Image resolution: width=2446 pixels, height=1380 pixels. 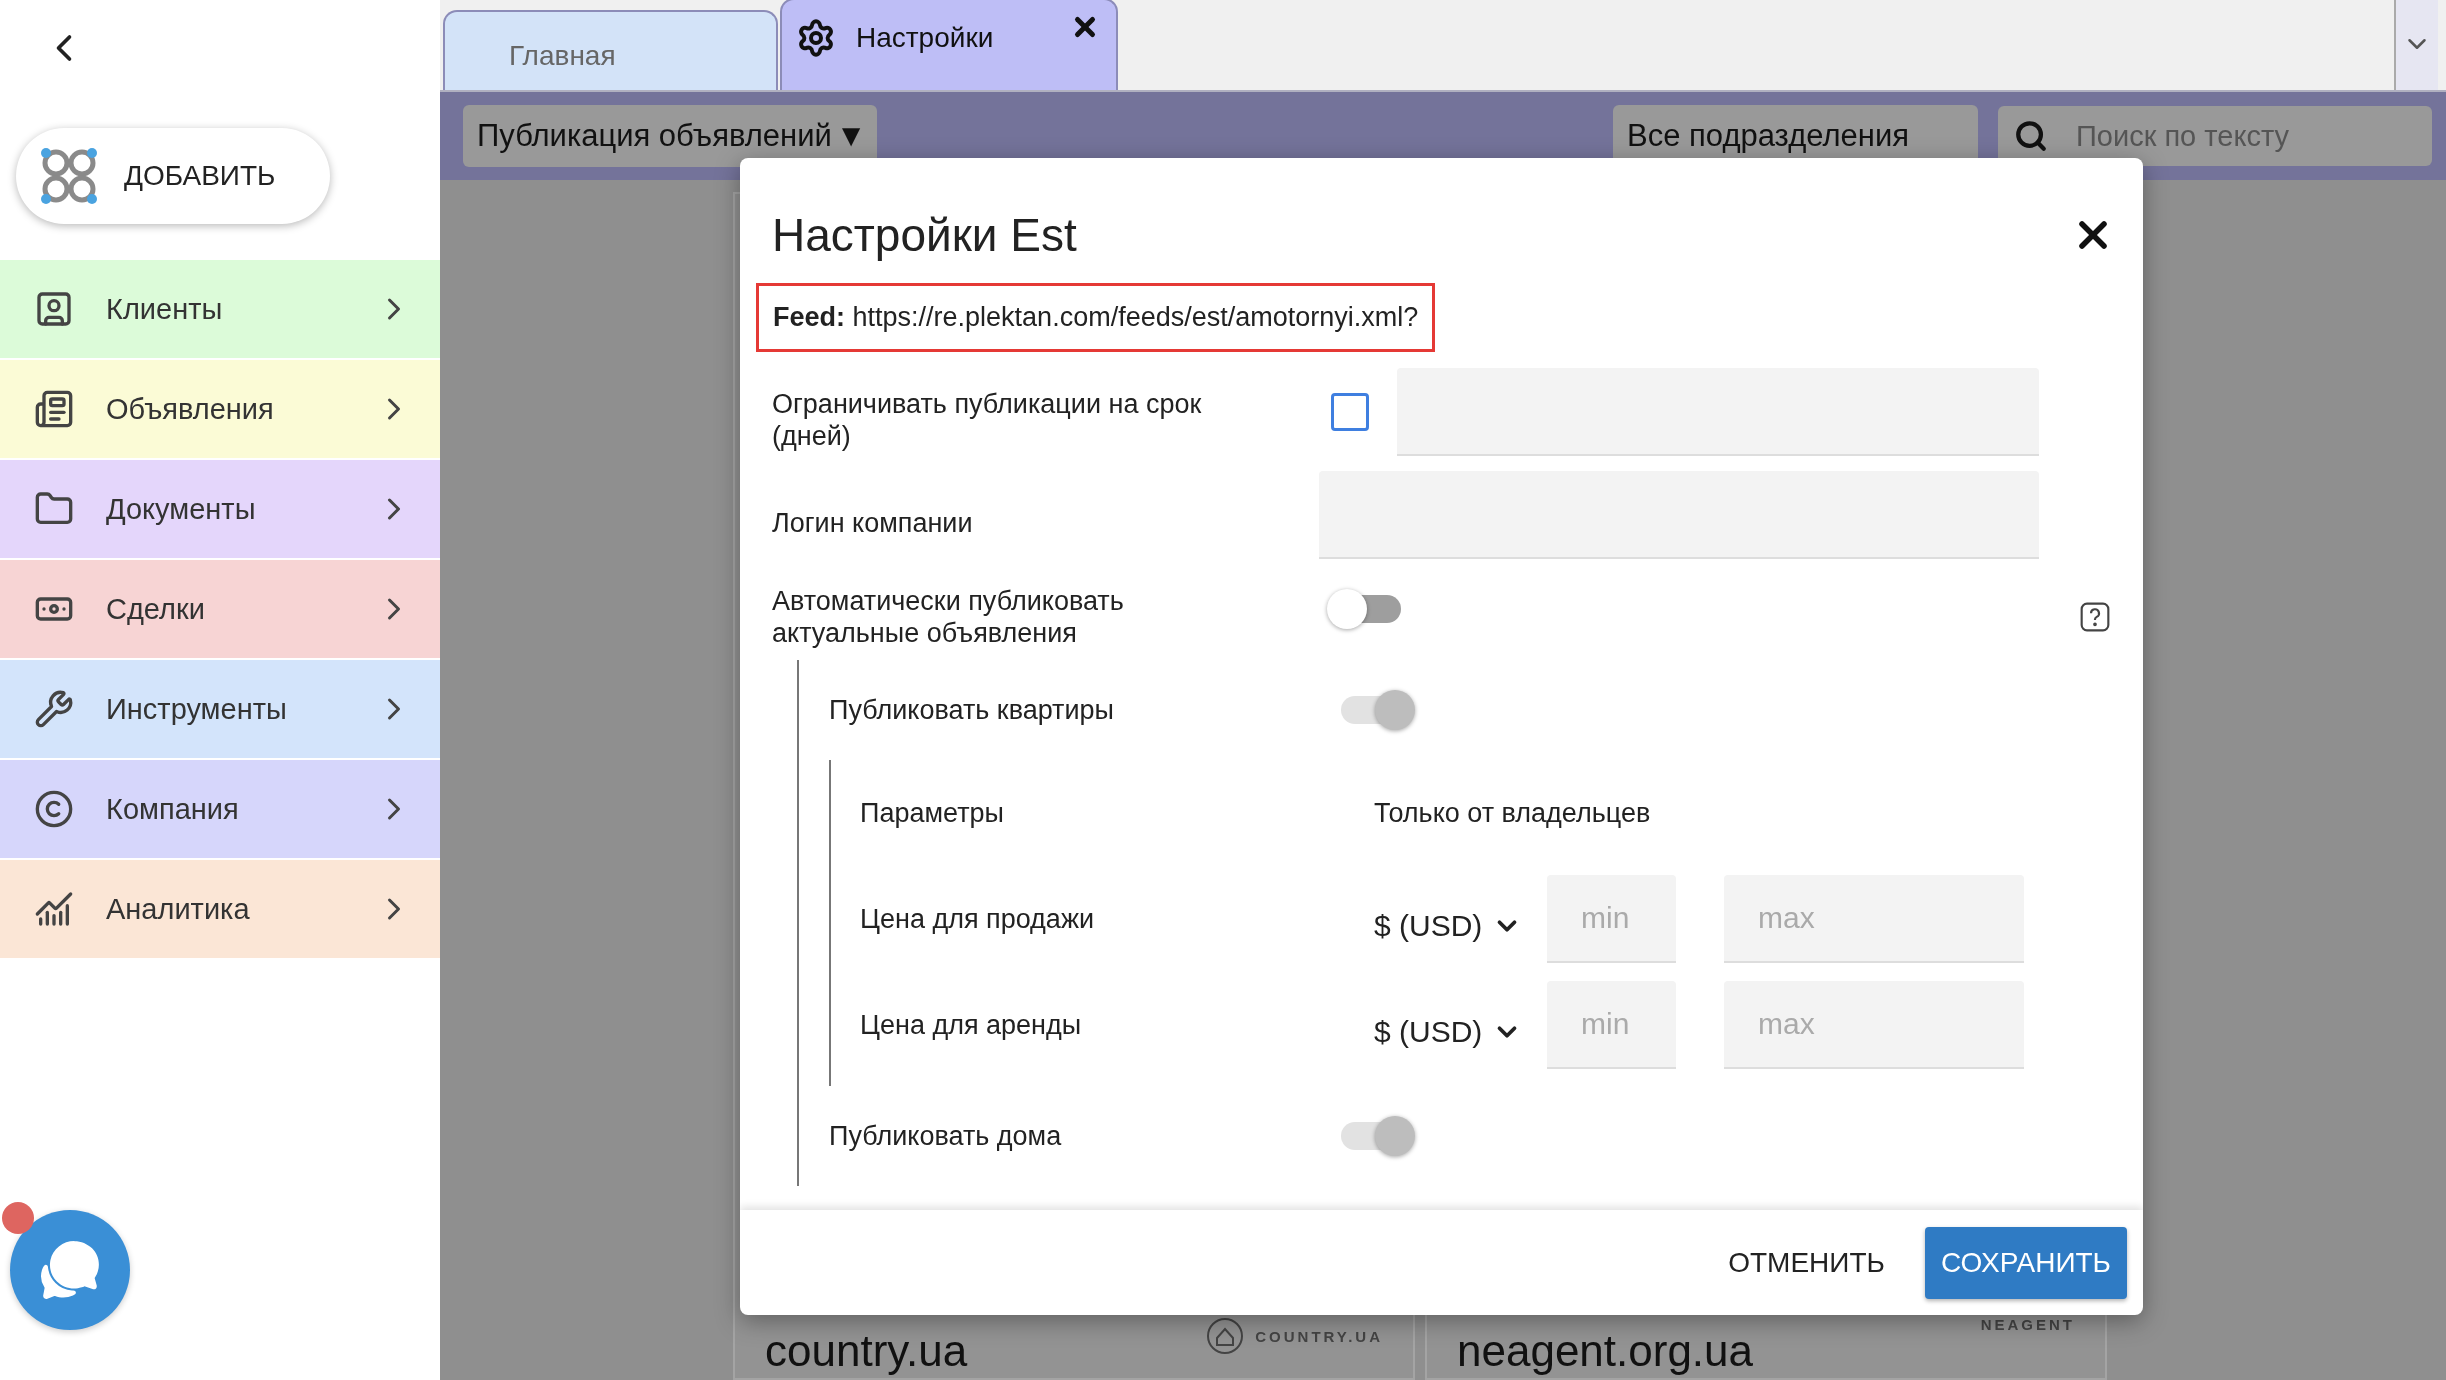 What do you see at coordinates (2031, 136) in the screenshot?
I see `search-icon` at bounding box center [2031, 136].